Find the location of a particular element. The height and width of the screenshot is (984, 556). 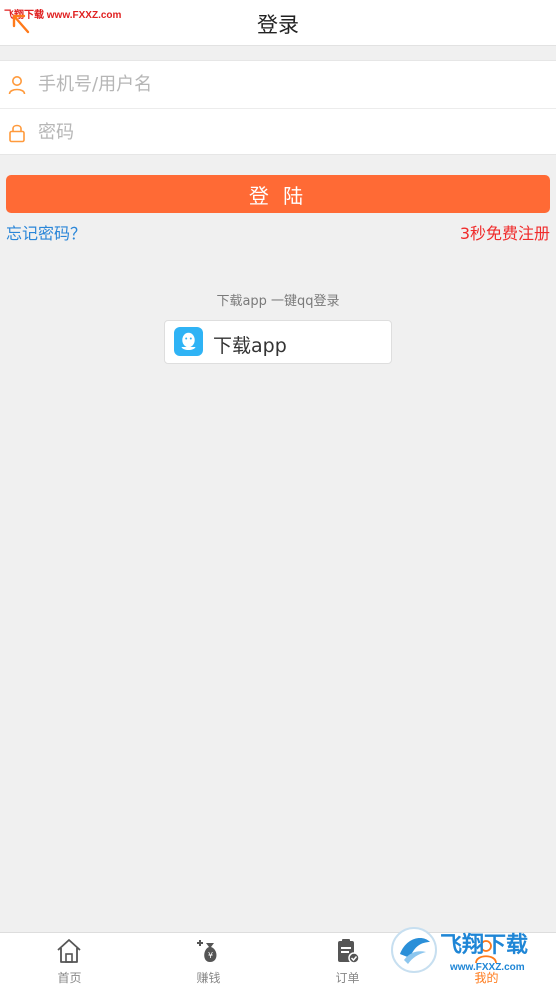

user-icon is located at coordinates (17, 85).